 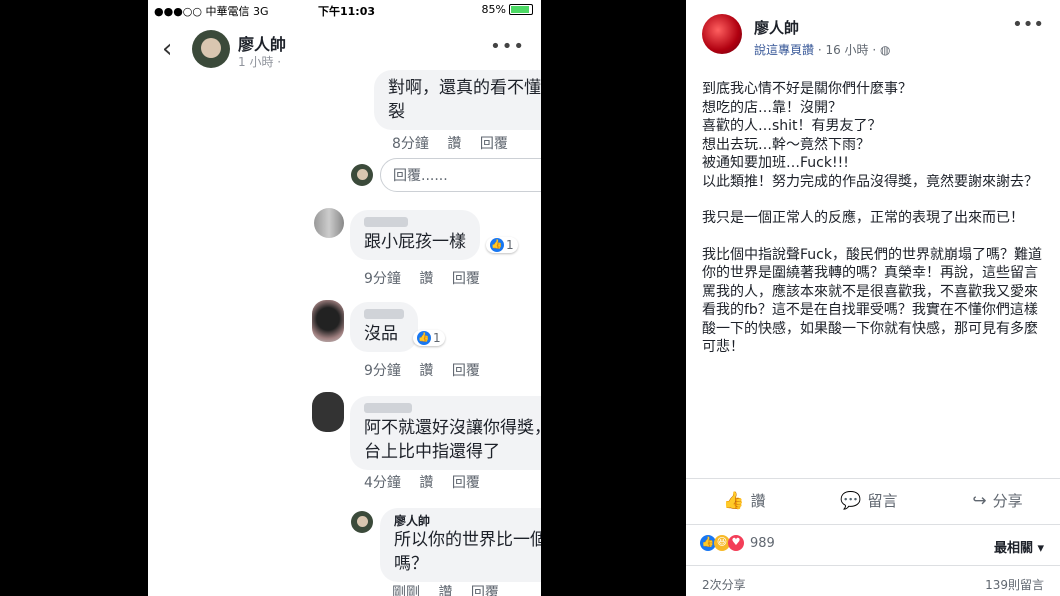 I want to click on comment-count: 139則留言, so click(x=1014, y=584).